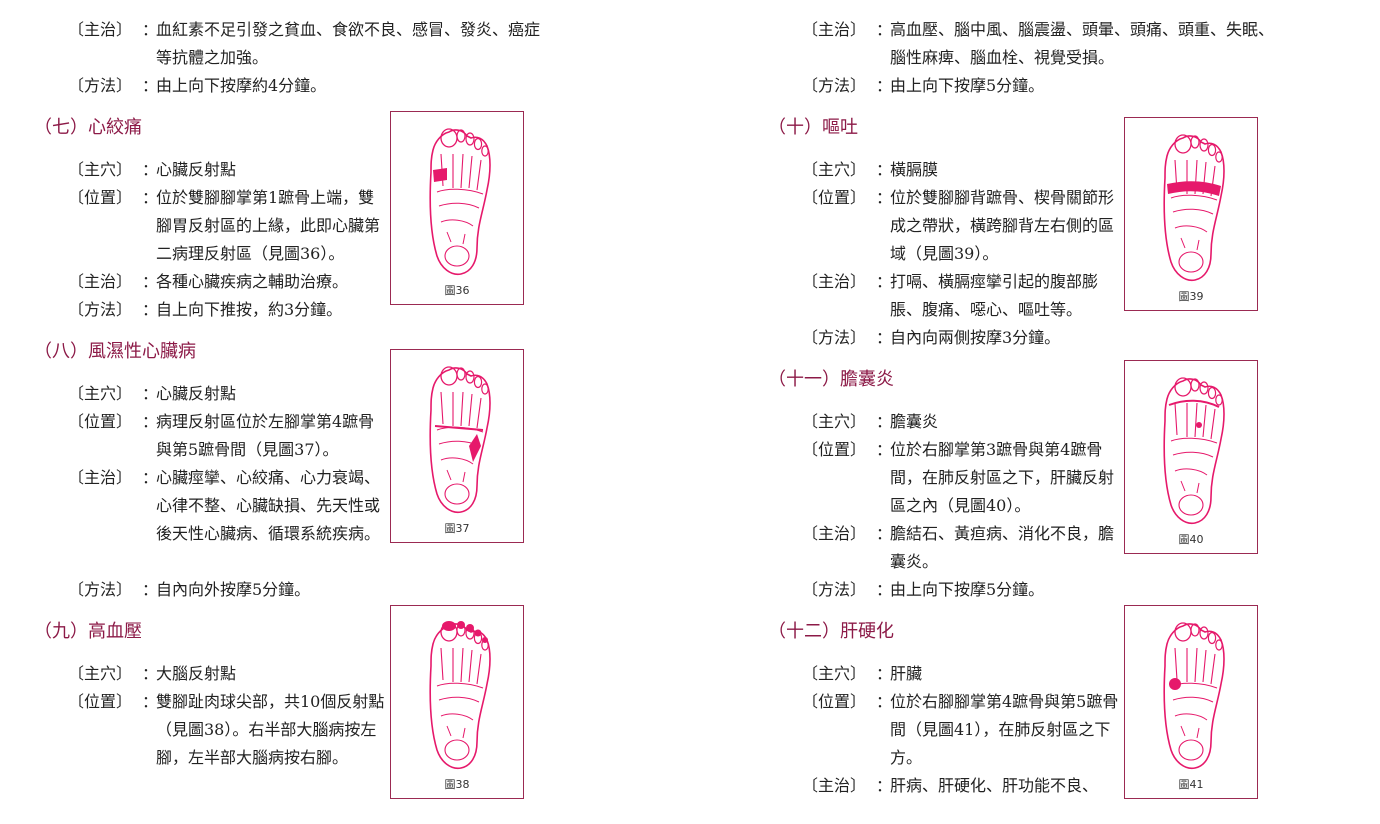 This screenshot has width=1380, height=824. Describe the element at coordinates (152, 673) in the screenshot. I see `s9-zhuxue-row: 〔主穴〕： 大腦反射點` at that location.